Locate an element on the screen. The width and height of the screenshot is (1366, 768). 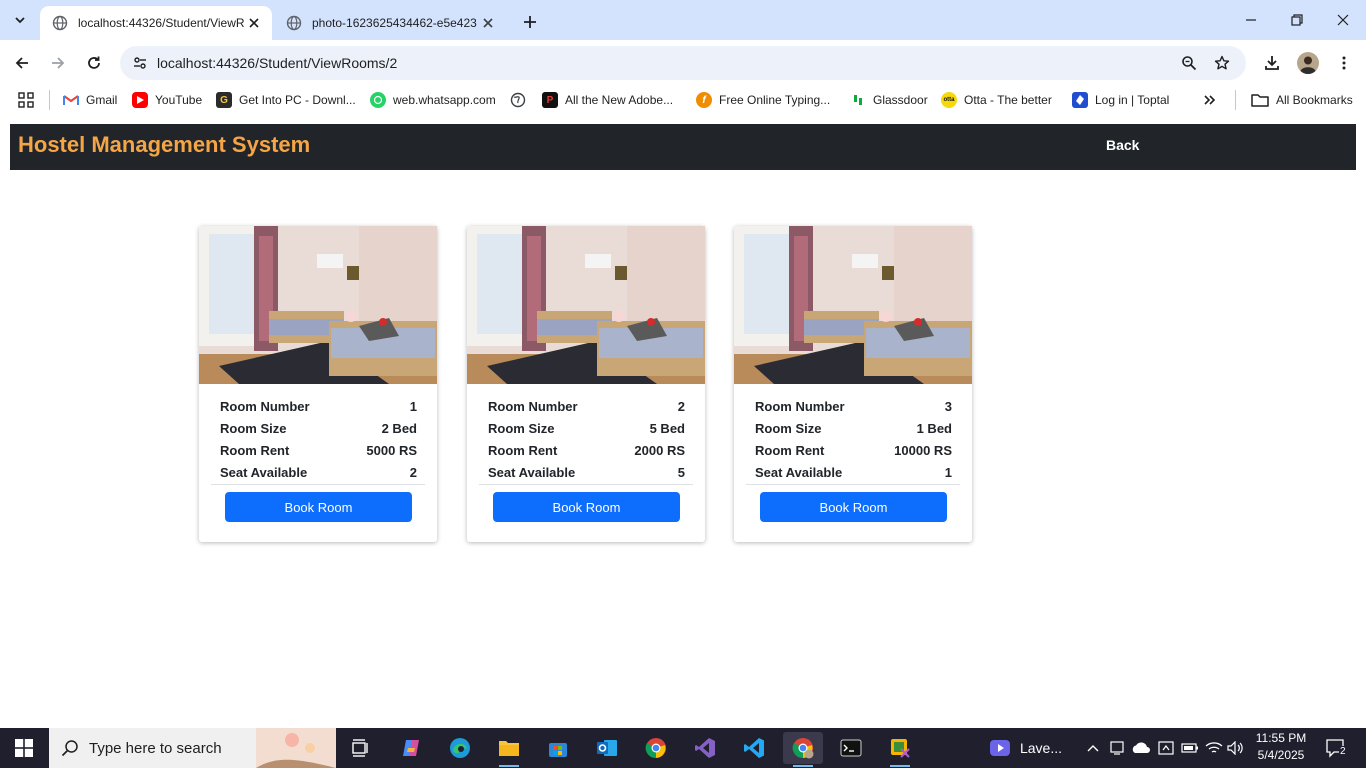
search-icon is located at coordinates (69, 748).